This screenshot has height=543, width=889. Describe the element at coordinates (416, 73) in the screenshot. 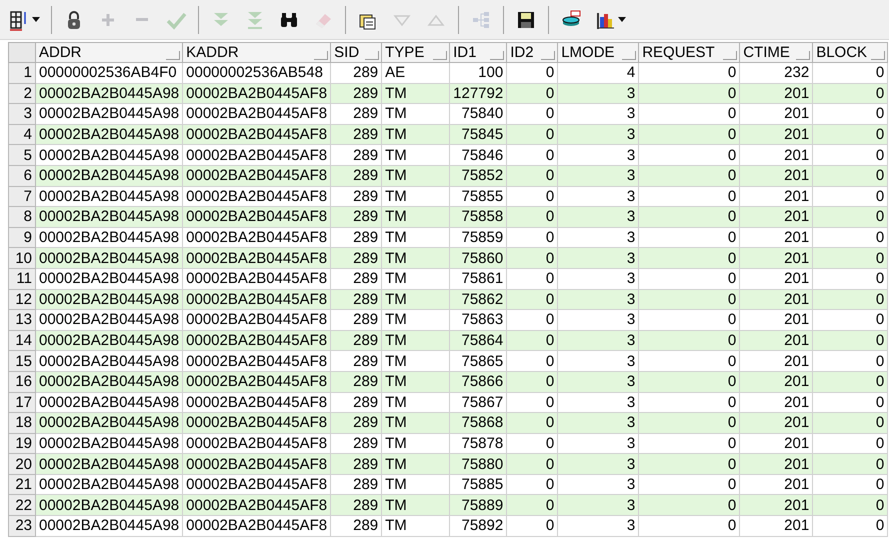

I see `table-cell: AE` at that location.